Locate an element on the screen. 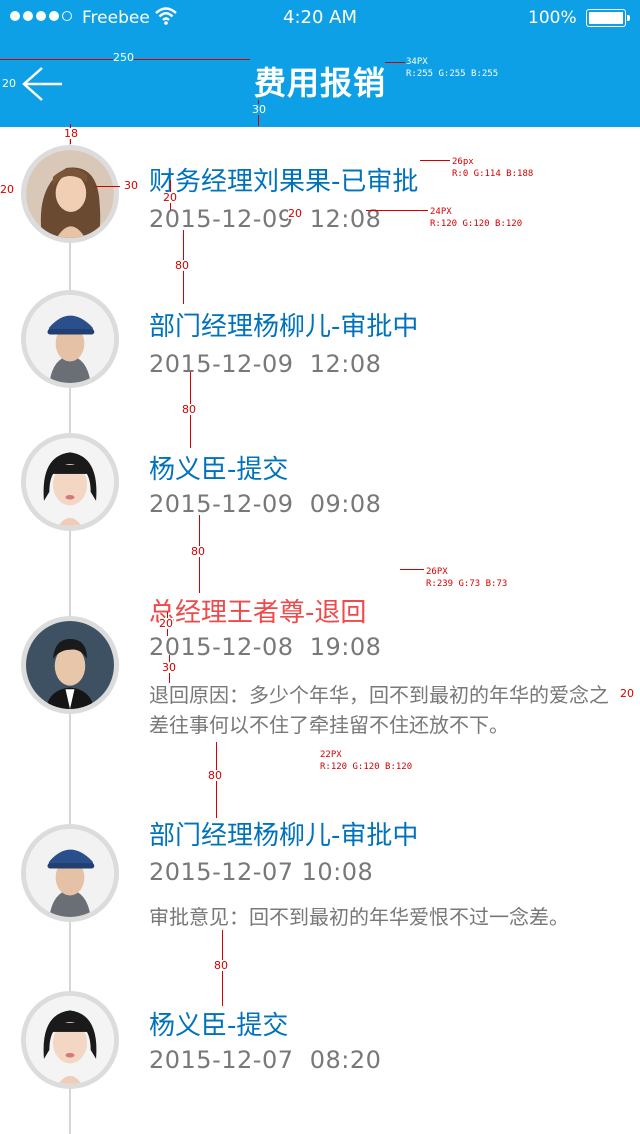  page-title: 费用报销 is located at coordinates (319, 83).